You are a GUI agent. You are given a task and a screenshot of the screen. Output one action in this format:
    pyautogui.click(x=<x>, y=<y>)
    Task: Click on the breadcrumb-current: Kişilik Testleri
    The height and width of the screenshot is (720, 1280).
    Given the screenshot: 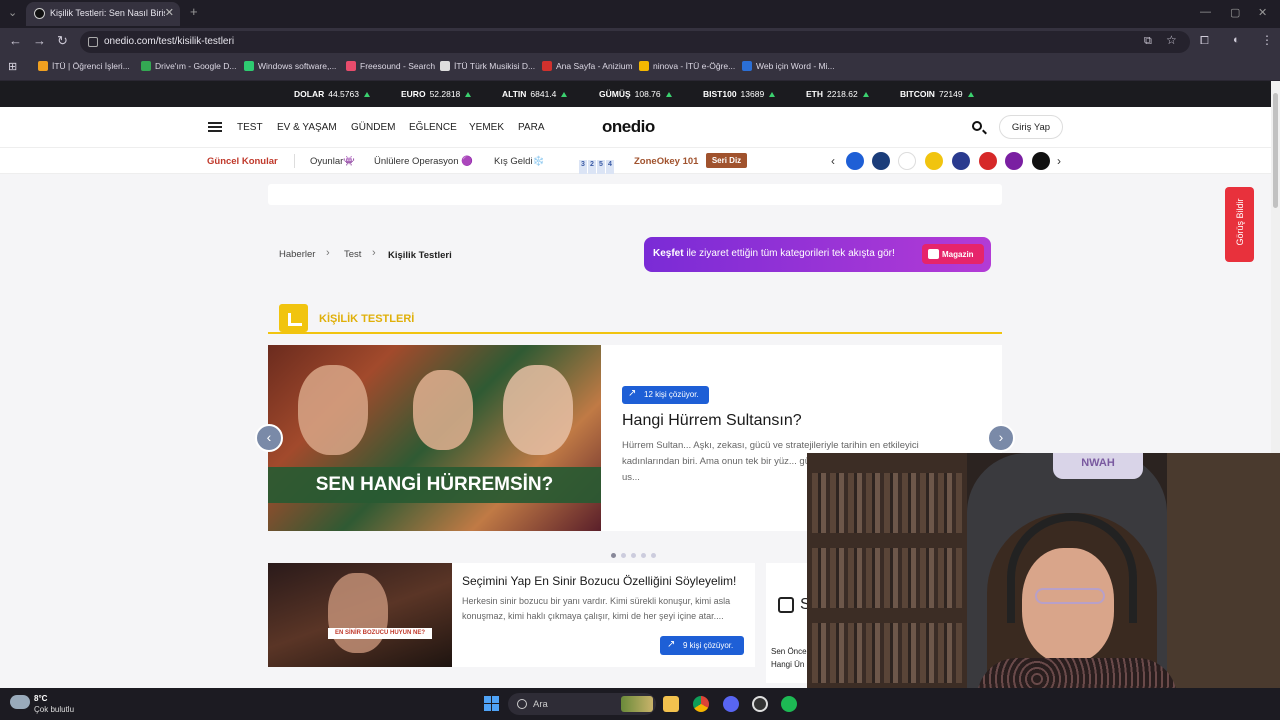 What is the action you would take?
    pyautogui.click(x=420, y=255)
    